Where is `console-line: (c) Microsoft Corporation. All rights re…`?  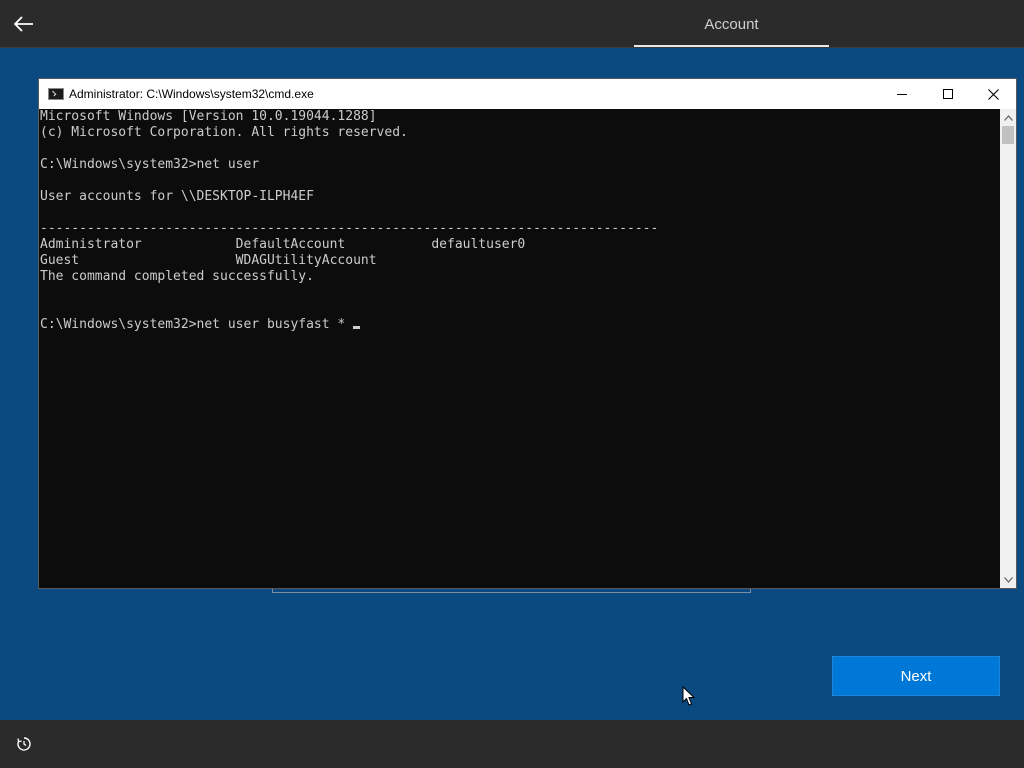 console-line: (c) Microsoft Corporation. All rights re… is located at coordinates (224, 132).